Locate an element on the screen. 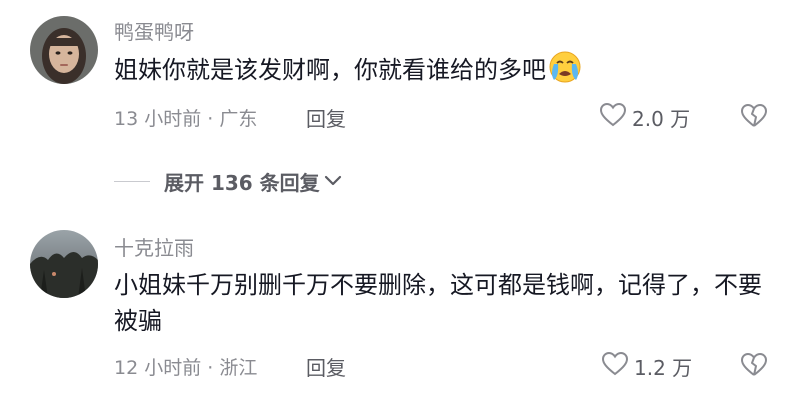  crying-face-icon is located at coordinates (565, 67).